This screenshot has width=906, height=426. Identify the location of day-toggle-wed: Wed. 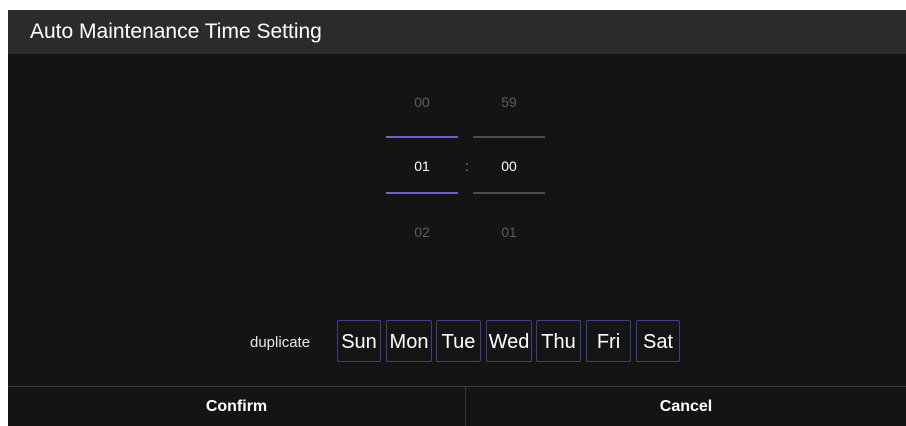
(509, 341).